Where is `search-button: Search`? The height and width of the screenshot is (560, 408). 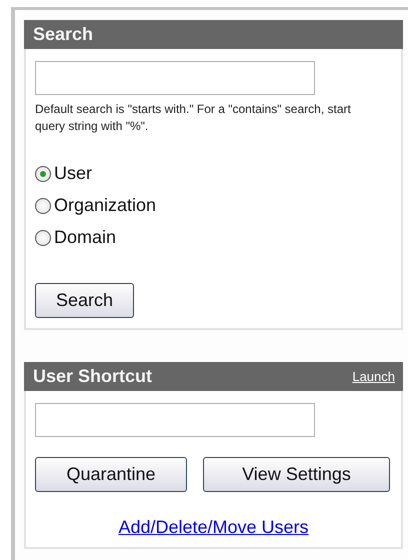
search-button: Search is located at coordinates (84, 300).